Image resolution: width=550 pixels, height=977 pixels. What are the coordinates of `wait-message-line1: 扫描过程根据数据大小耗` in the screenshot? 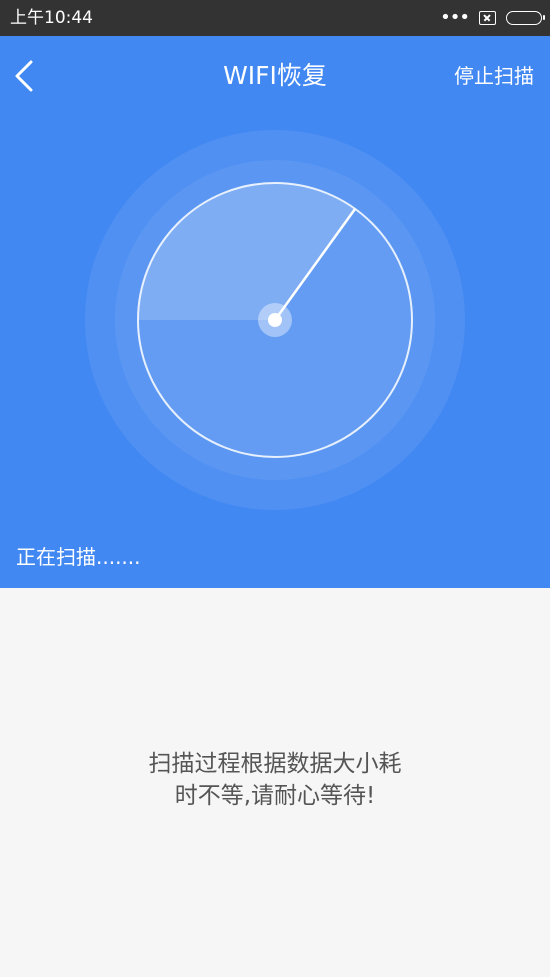 It's located at (275, 764).